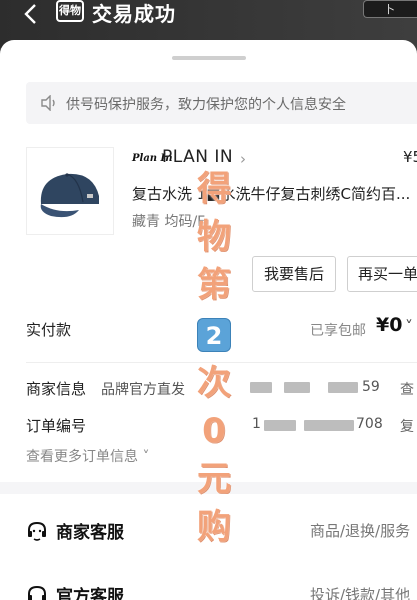  I want to click on top-right-badge: 卜, so click(390, 9).